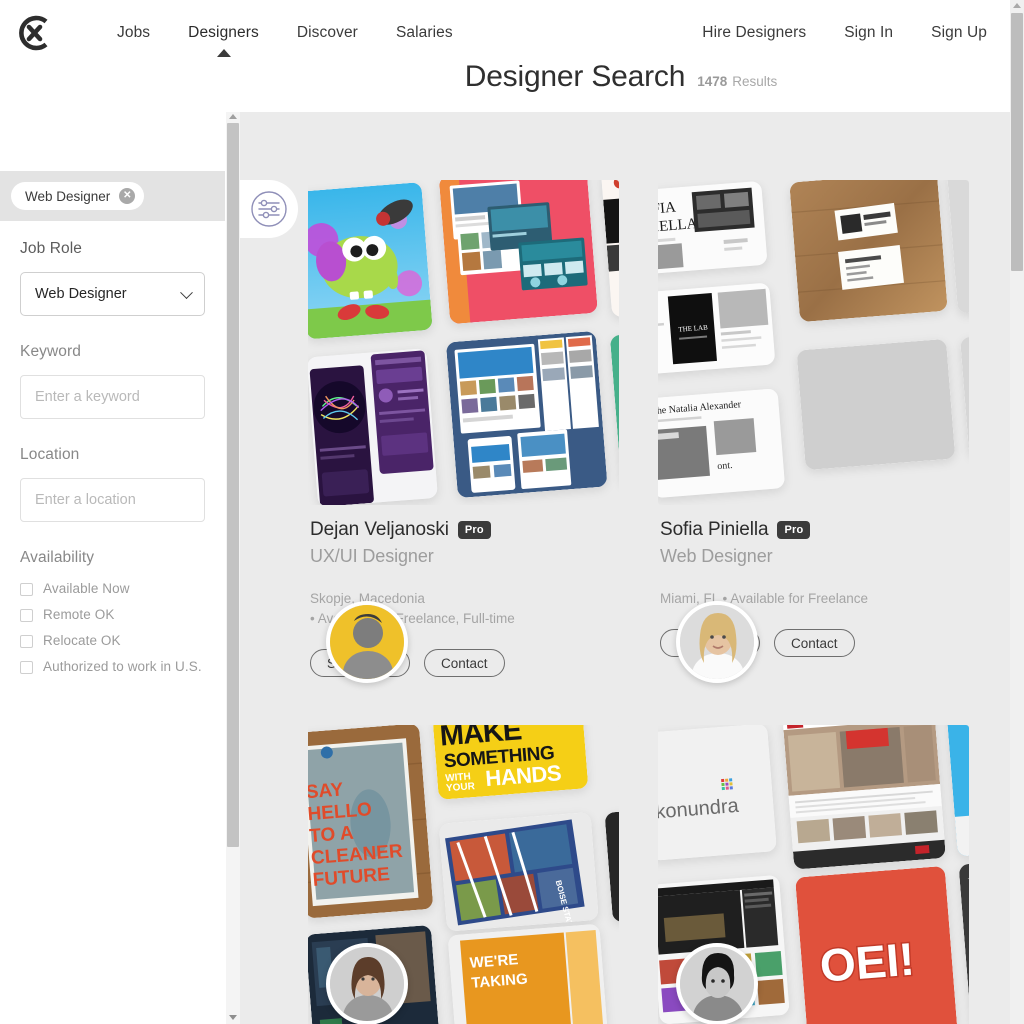 The image size is (1024, 1024). I want to click on availability-option-remote-ok: Remote OK, so click(112, 614).